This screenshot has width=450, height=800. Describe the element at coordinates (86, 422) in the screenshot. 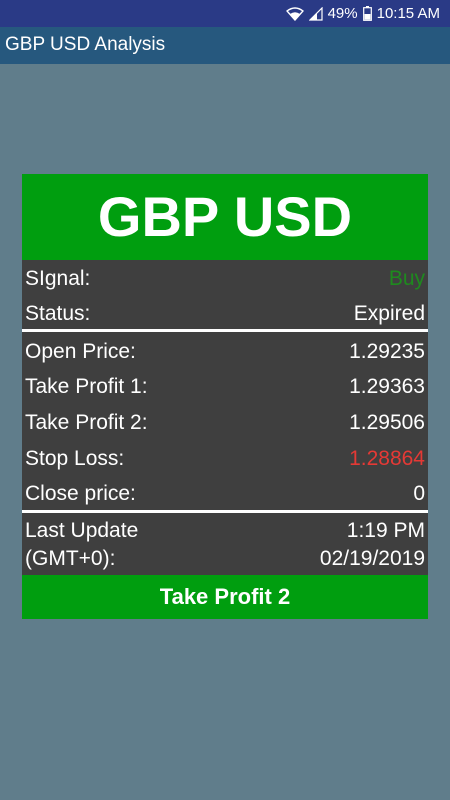

I see `take-profit-2-label: Take Profit 2:` at that location.